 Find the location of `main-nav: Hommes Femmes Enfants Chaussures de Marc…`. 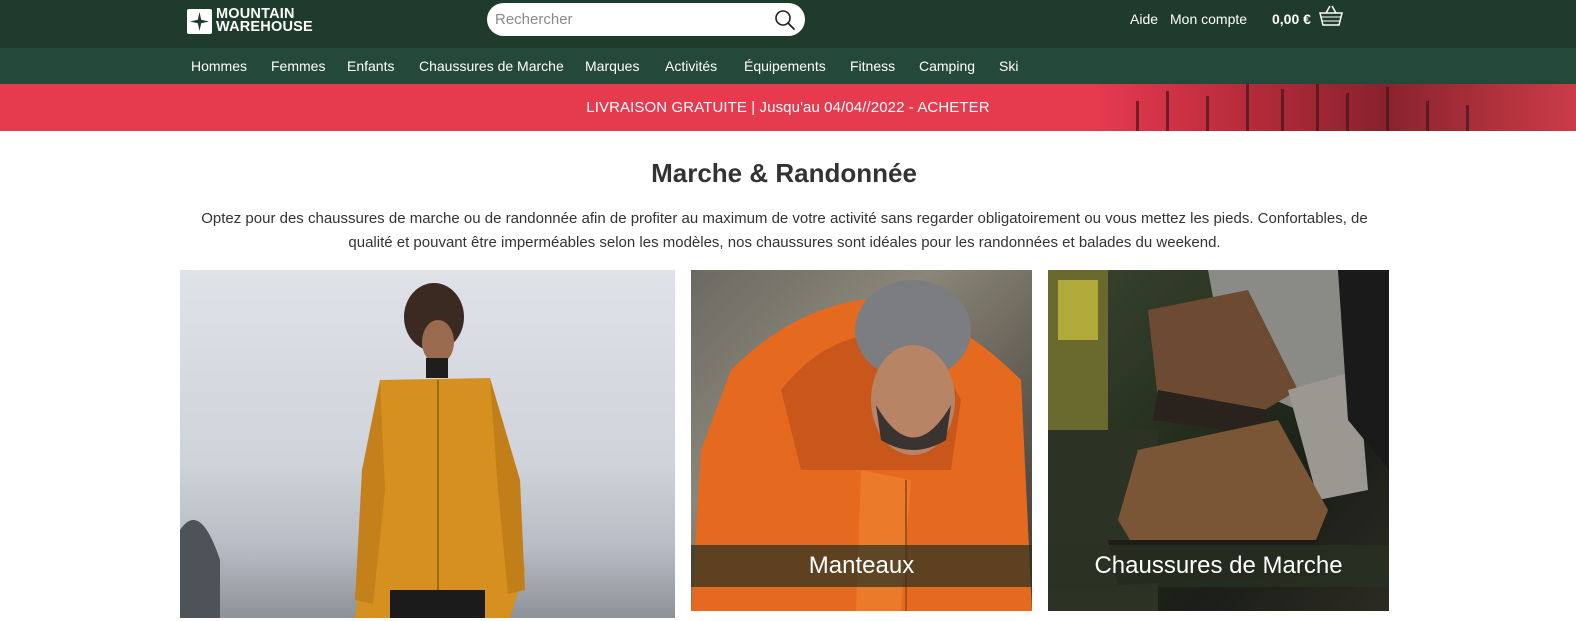

main-nav: Hommes Femmes Enfants Chaussures de Marc… is located at coordinates (788, 66).